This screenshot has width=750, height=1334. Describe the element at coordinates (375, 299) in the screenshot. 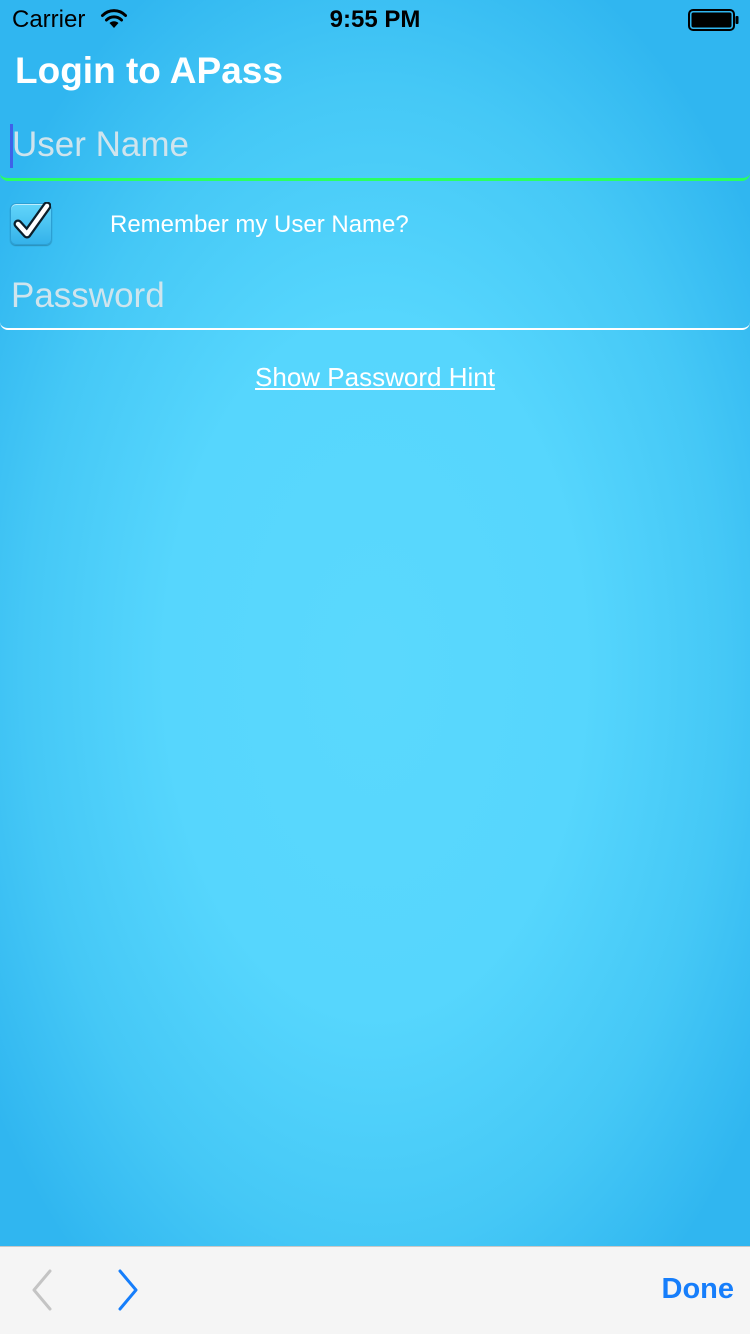

I see `password-field: Password` at that location.